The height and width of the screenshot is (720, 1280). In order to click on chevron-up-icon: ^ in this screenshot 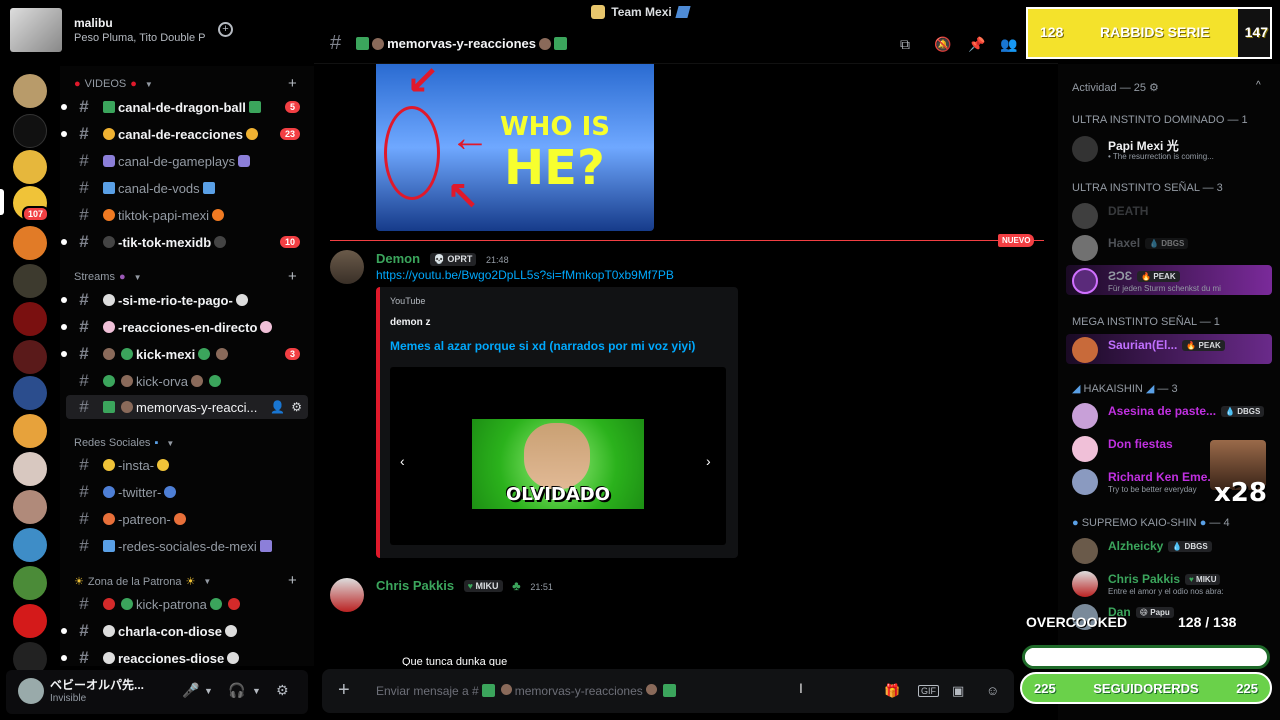, I will do `click(1258, 85)`.